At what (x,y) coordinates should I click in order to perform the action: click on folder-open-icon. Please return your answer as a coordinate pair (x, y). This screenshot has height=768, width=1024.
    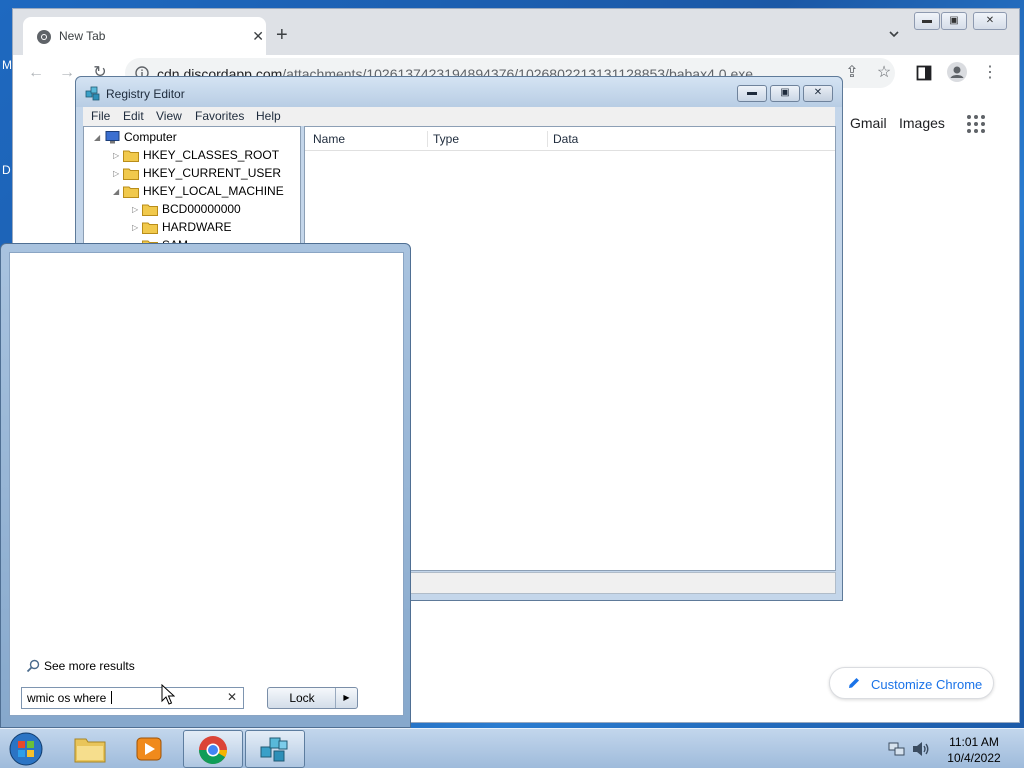
    Looking at the image, I should click on (131, 192).